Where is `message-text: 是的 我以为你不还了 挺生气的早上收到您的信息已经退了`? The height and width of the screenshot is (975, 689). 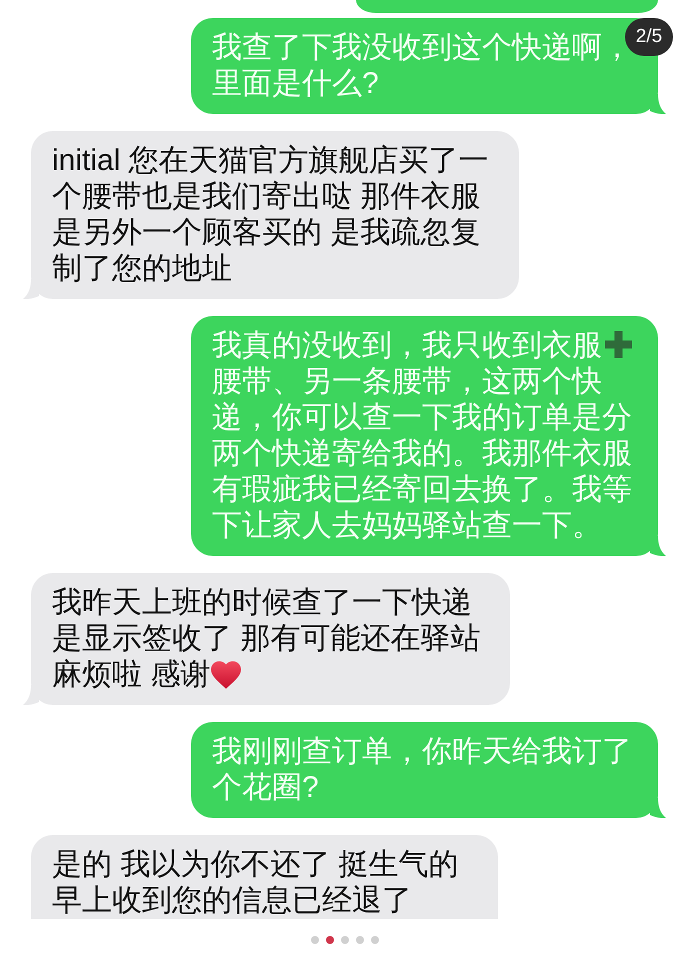
message-text: 是的 我以为你不还了 挺生气的早上收到您的信息已经退了 is located at coordinates (255, 882).